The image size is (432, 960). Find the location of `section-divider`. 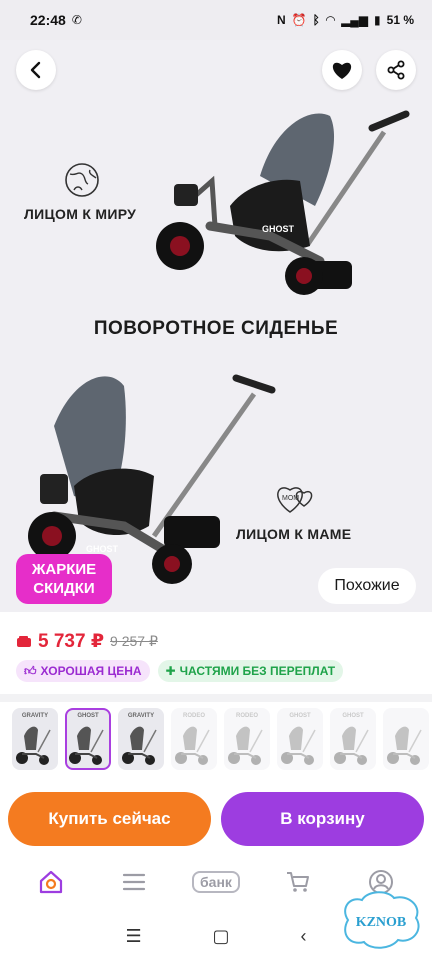

section-divider is located at coordinates (216, 698).